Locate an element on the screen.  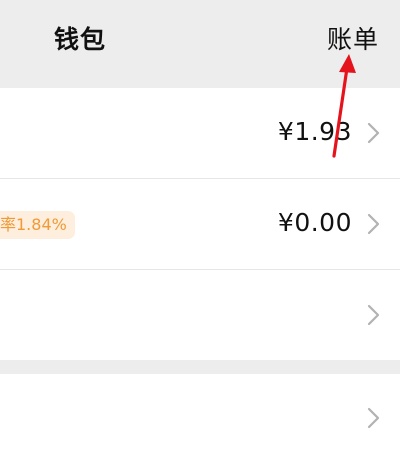
bill-button: 账单 is located at coordinates (353, 38).